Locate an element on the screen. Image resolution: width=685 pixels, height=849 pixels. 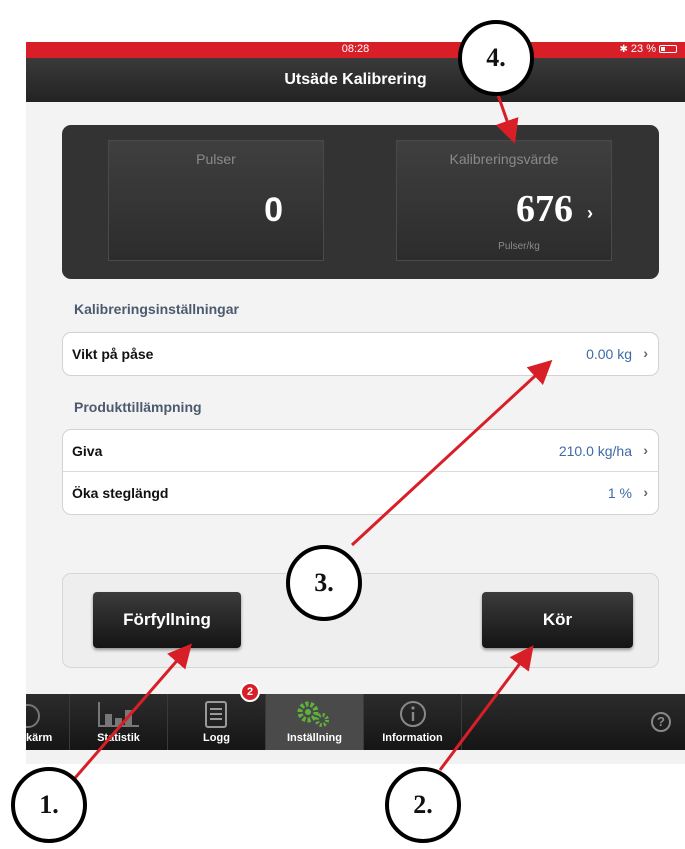
step-length-row: Öka steglängd 1 % › is located at coordinates (360, 493).